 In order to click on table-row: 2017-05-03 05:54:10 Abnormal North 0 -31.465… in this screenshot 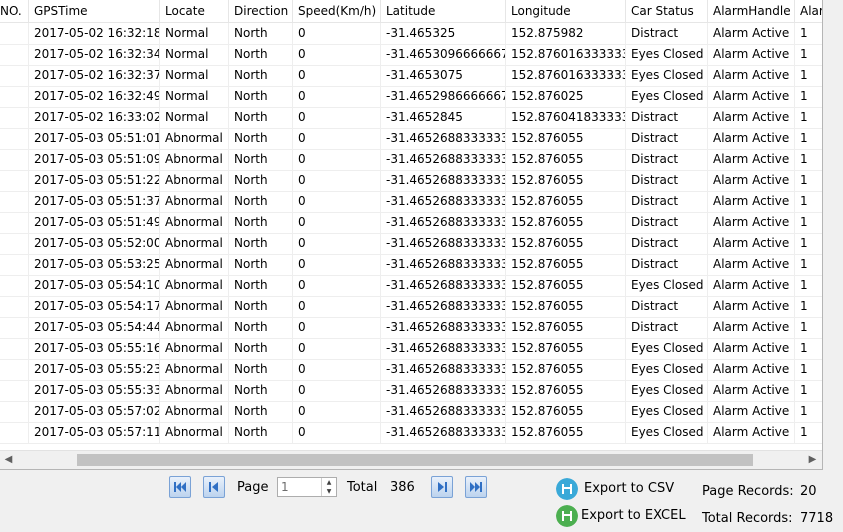, I will do `click(411, 286)`.